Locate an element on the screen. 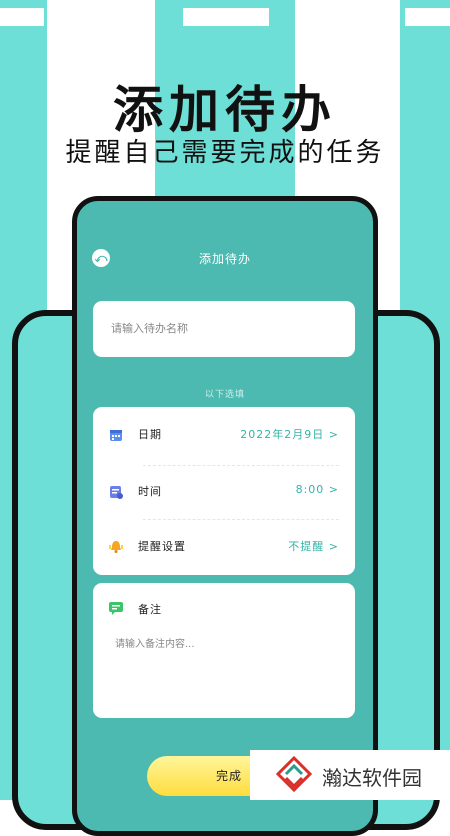 The height and width of the screenshot is (836, 450). marketing-subheadline: 提醒自己需要完成的任务 is located at coordinates (225, 153).